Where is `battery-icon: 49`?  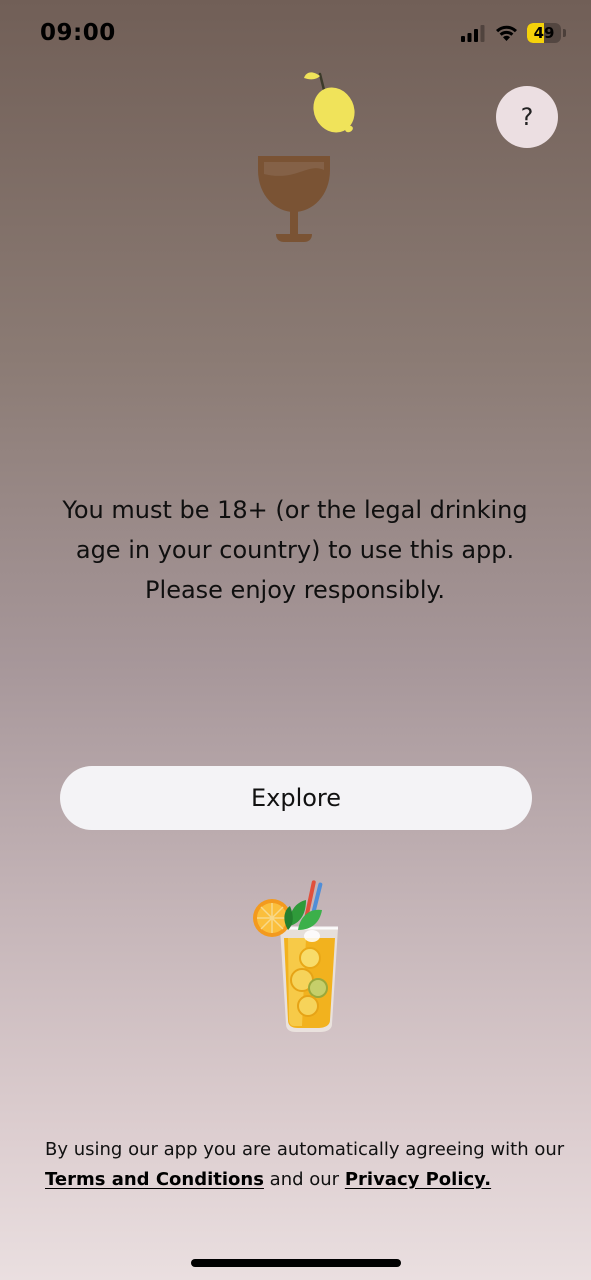
battery-icon: 49 is located at coordinates (547, 33).